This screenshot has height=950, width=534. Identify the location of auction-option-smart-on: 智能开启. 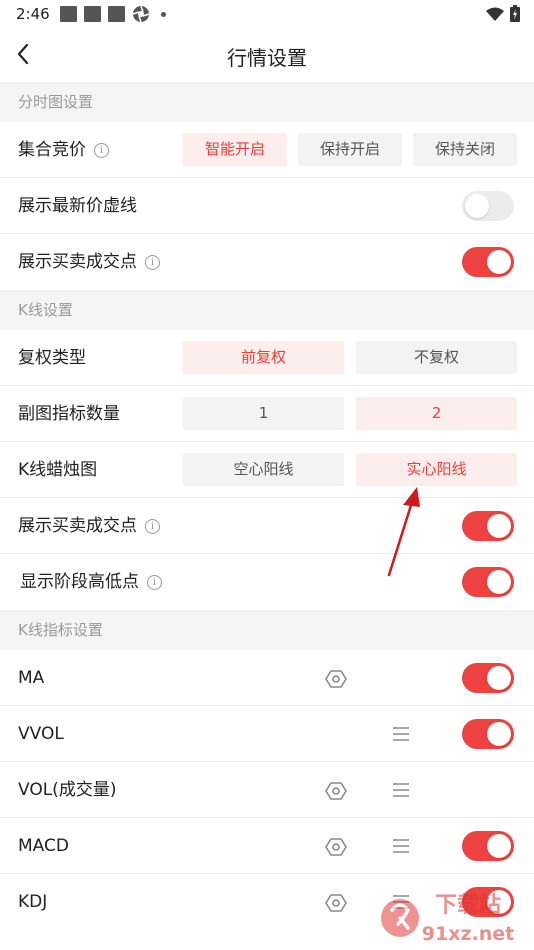
(235, 149).